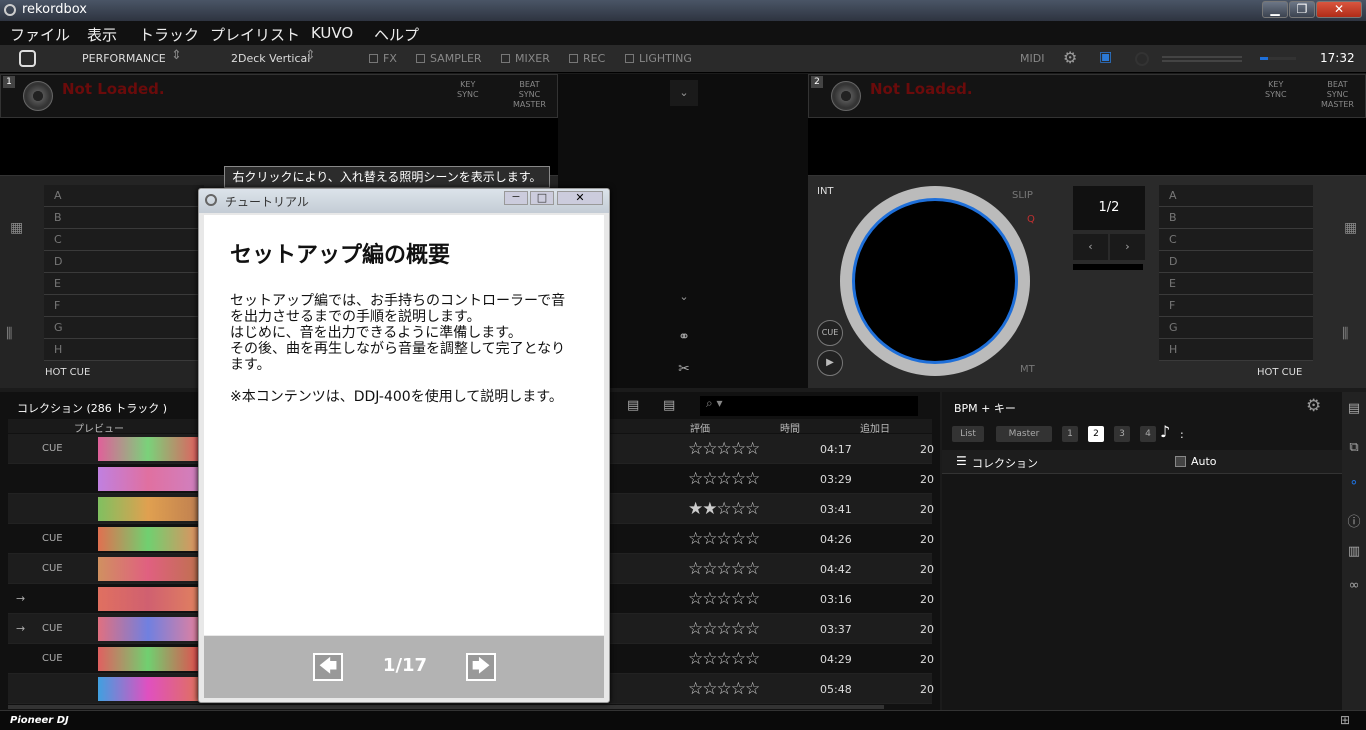  I want to click on mixer-checkbox, so click(505, 58).